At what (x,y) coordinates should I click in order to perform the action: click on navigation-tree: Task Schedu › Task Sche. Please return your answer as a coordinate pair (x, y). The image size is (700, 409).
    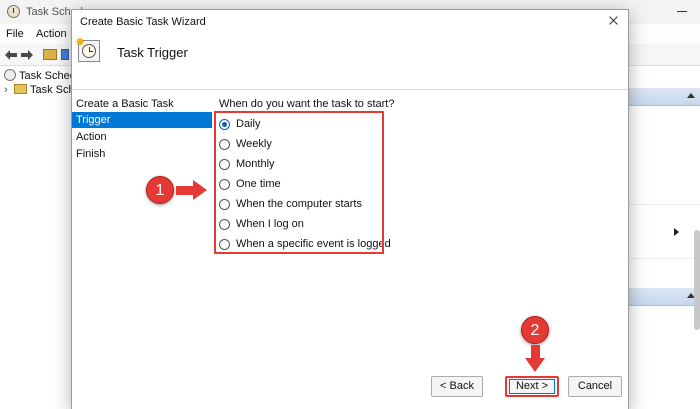
    Looking at the image, I should click on (41, 237).